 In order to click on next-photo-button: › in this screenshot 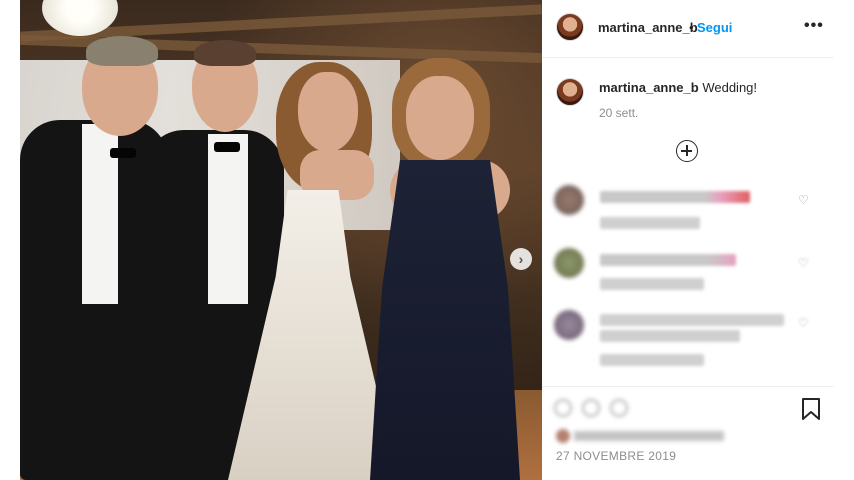, I will do `click(521, 259)`.